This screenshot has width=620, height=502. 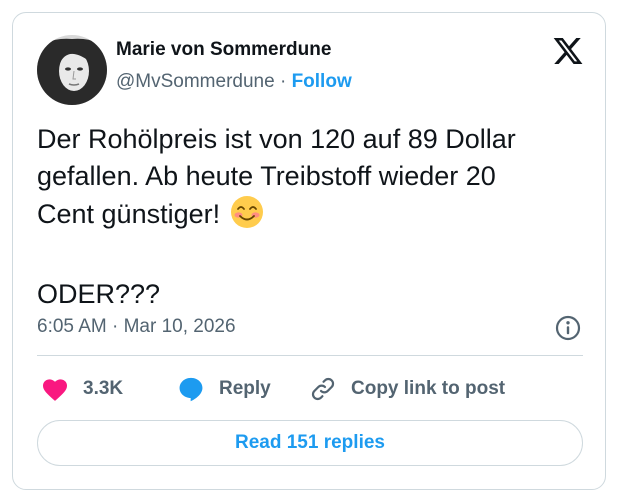 What do you see at coordinates (276, 139) in the screenshot?
I see `post-text-line: Der Rohölpreis ist von 120 auf 89 Dollar` at bounding box center [276, 139].